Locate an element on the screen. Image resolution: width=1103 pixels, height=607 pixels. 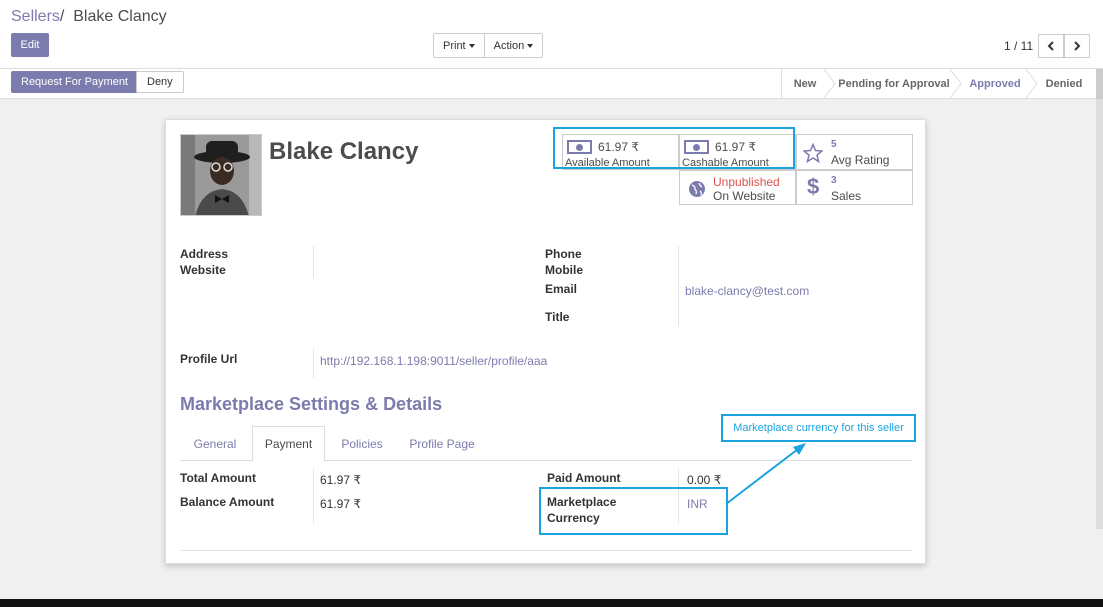
breadcrumb: Sellers/ Blake Clancy is located at coordinates (89, 17).